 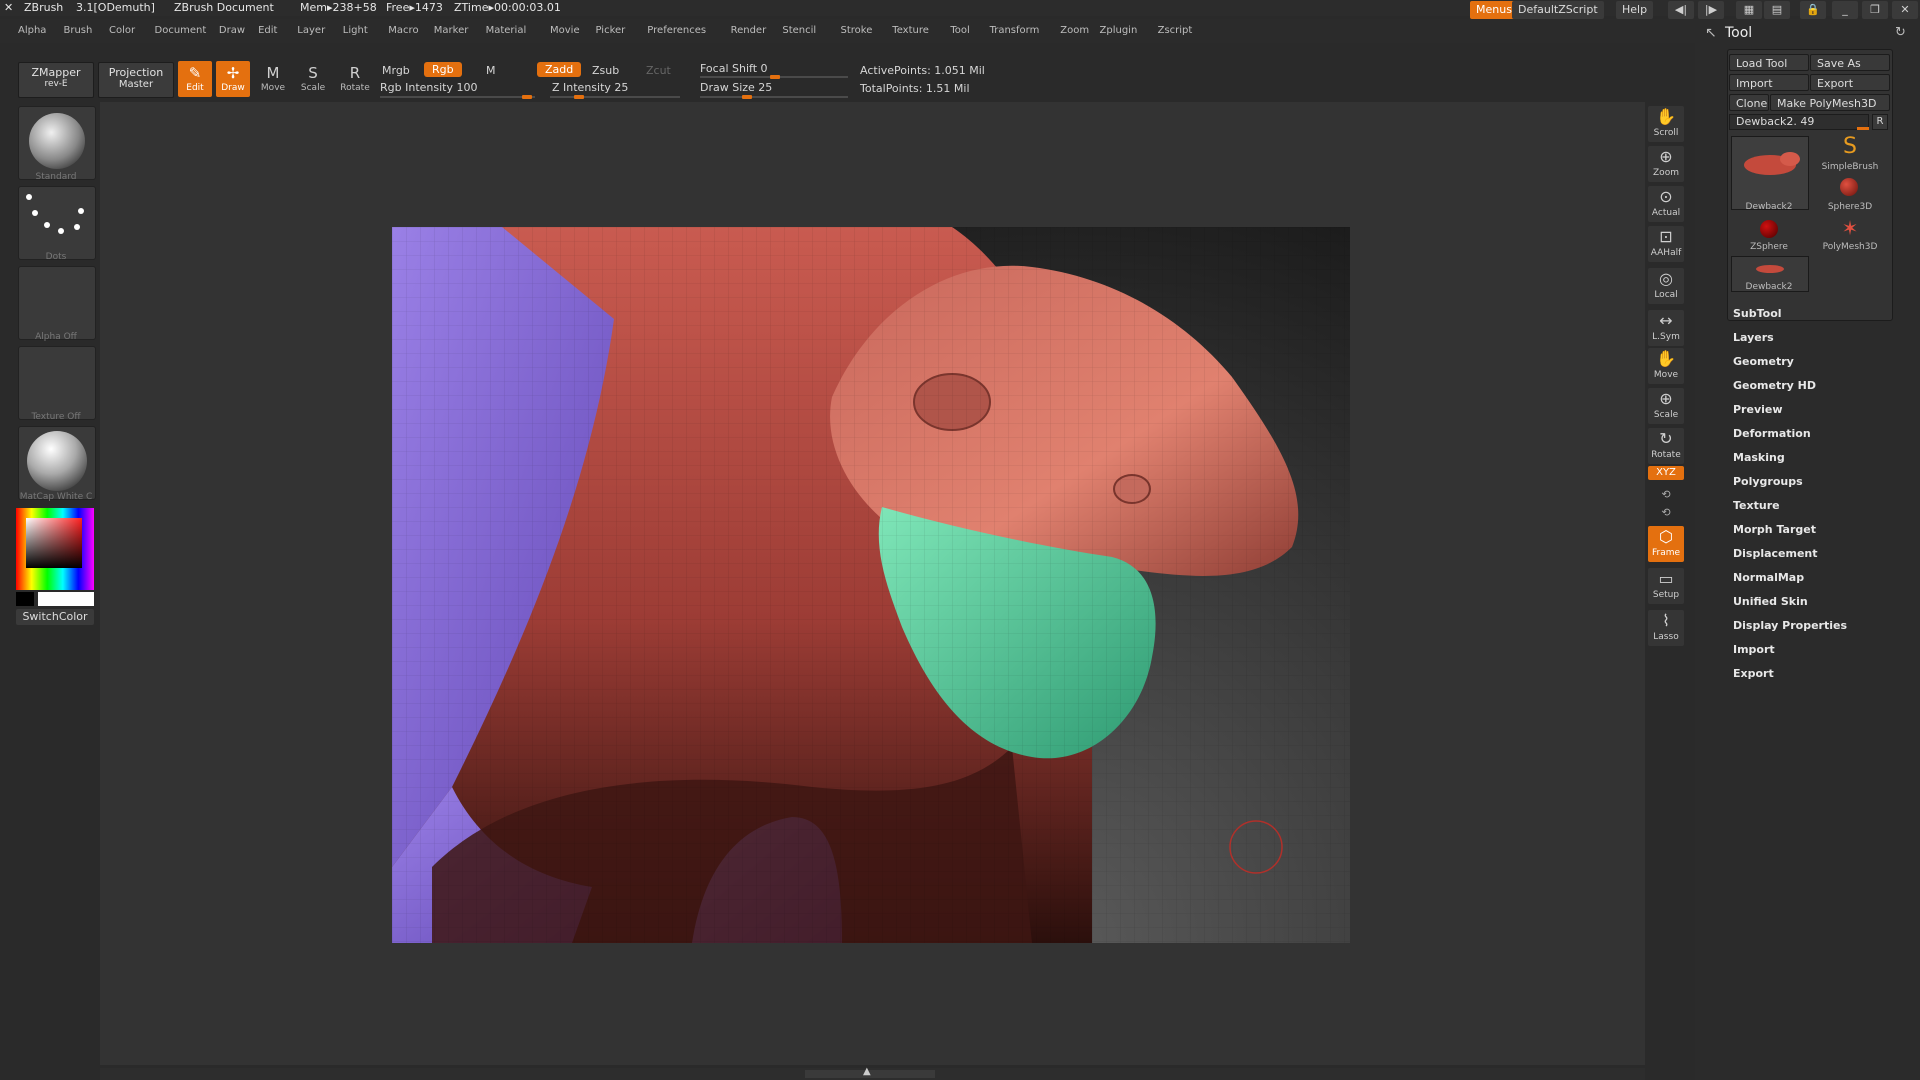 I want to click on z-intensity-label: Z Intensity 25, so click(x=590, y=87).